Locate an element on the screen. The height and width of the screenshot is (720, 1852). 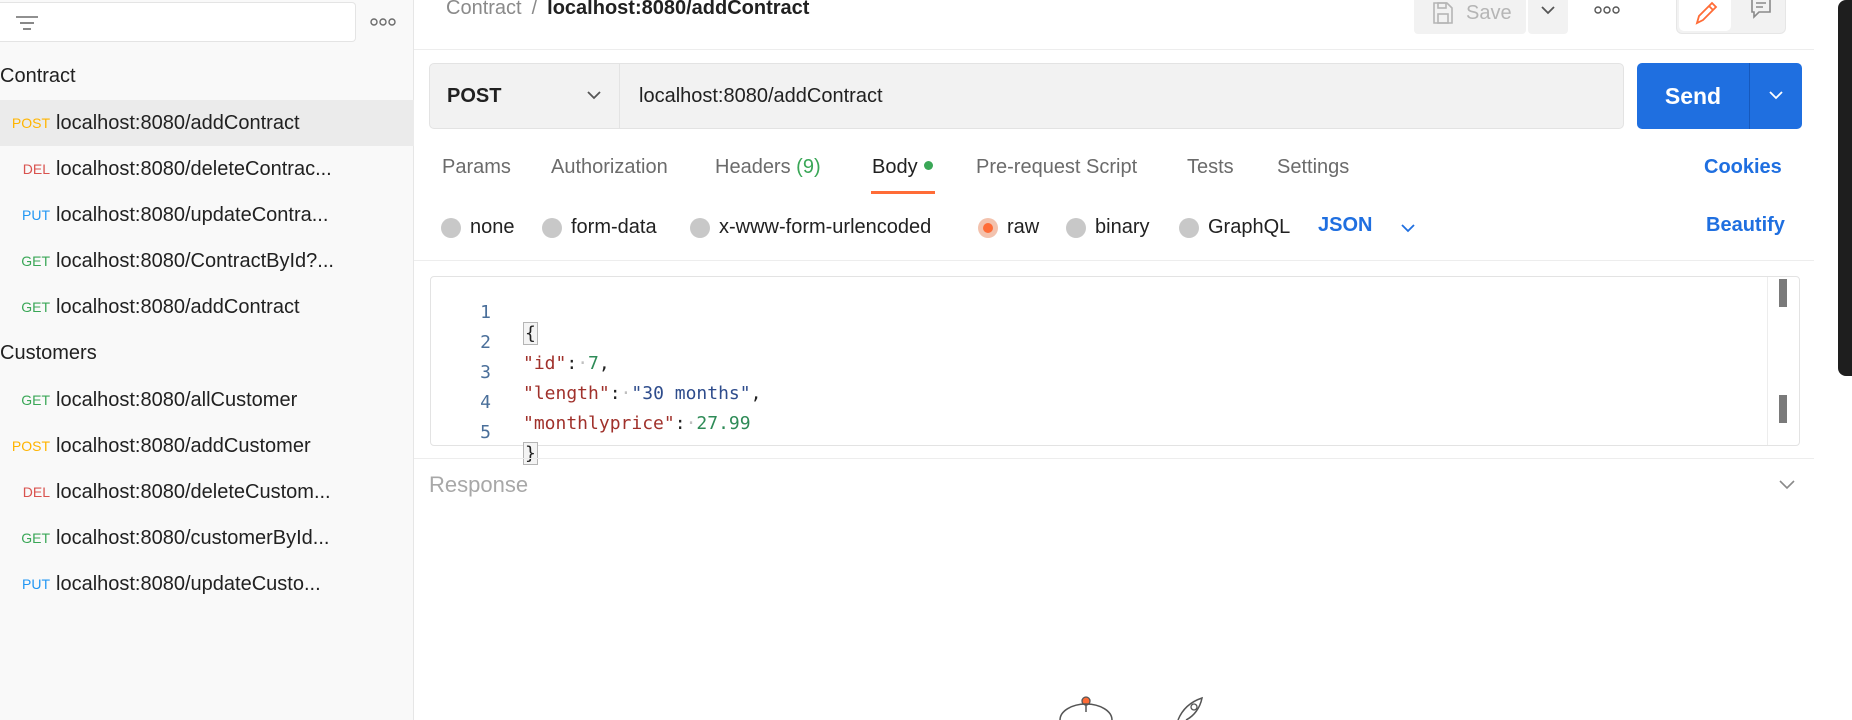
request-name: localhost:8080/addCustomer is located at coordinates (183, 445).